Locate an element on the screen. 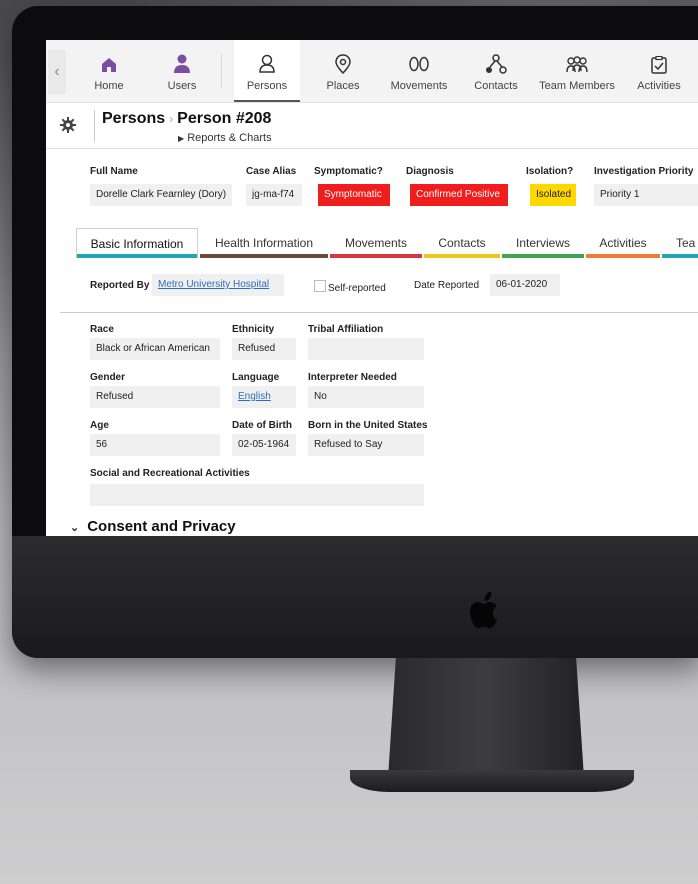 Image resolution: width=698 pixels, height=884 pixels. tab-team: Tea is located at coordinates (680, 243).